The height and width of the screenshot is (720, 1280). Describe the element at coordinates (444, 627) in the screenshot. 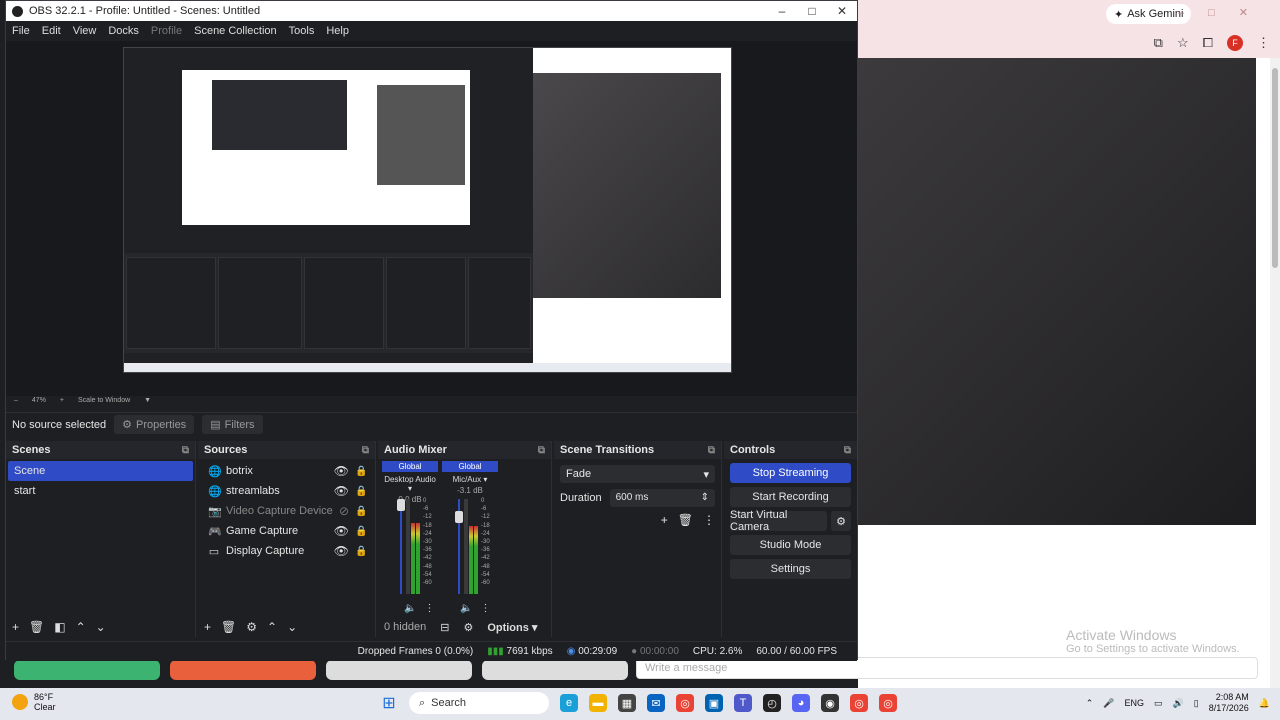

I see `layout-icon: ⊟` at that location.